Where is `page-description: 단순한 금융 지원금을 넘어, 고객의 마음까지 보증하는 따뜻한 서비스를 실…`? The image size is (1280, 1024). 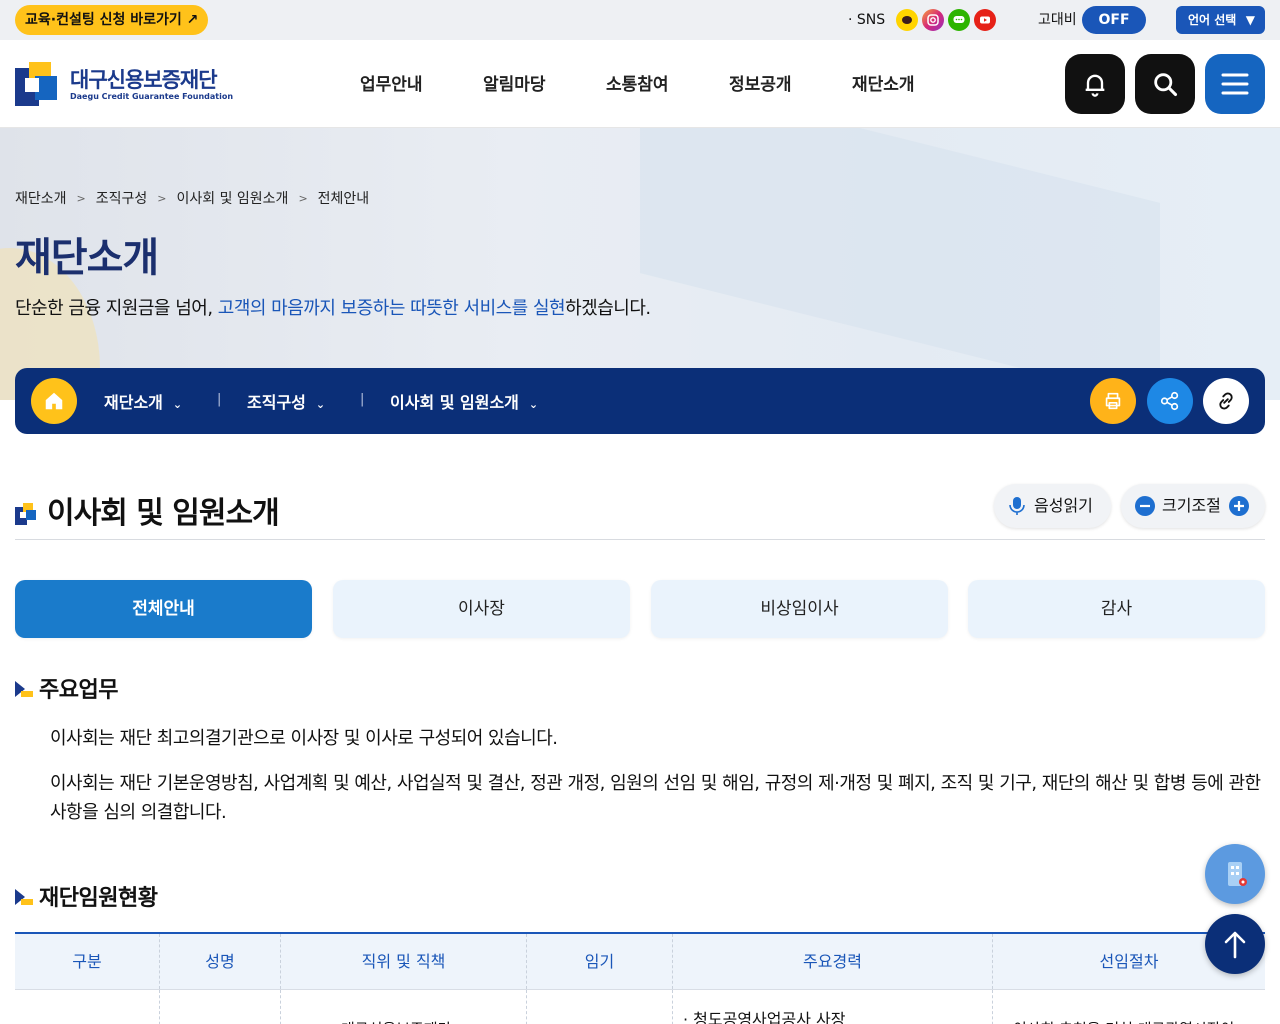 page-description: 단순한 금융 지원금을 넘어, 고객의 마음까지 보증하는 따뜻한 서비스를 실… is located at coordinates (333, 307).